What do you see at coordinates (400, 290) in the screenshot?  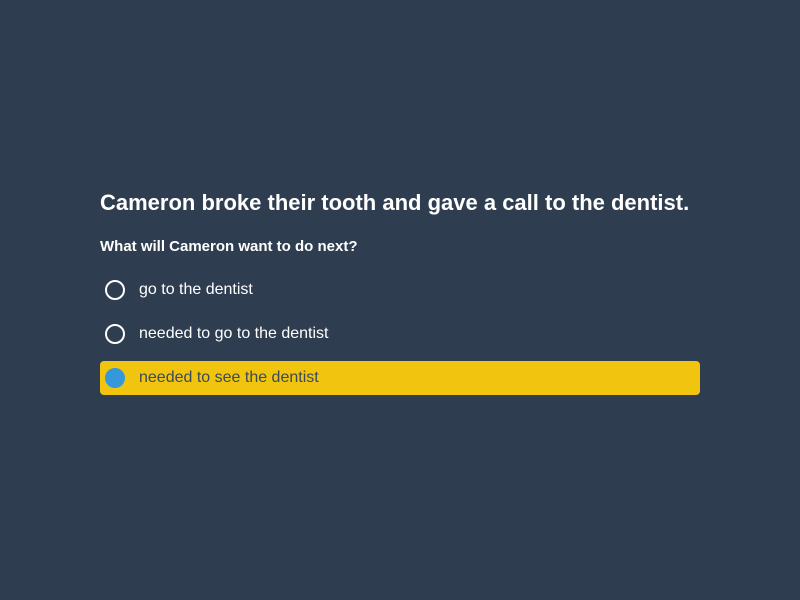 I see `answer-option-1: go to the dentist` at bounding box center [400, 290].